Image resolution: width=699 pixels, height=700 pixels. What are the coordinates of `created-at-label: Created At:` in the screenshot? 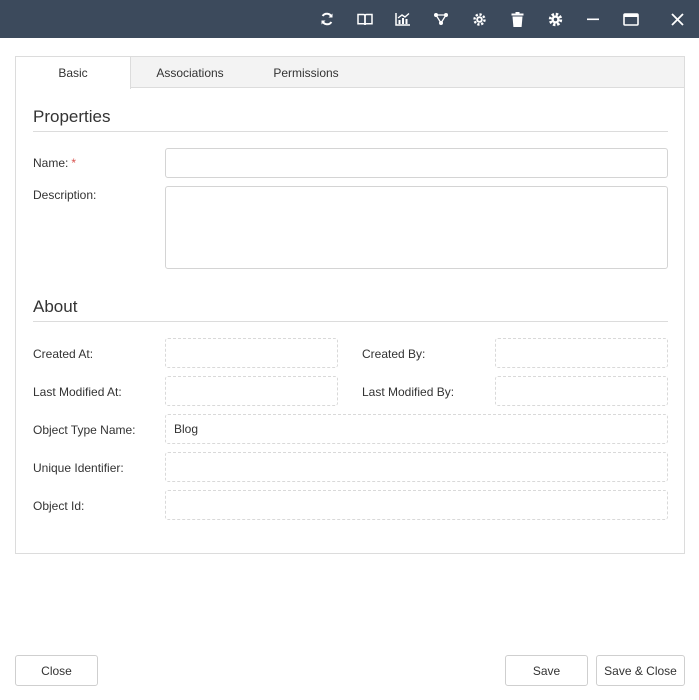 It's located at (63, 354).